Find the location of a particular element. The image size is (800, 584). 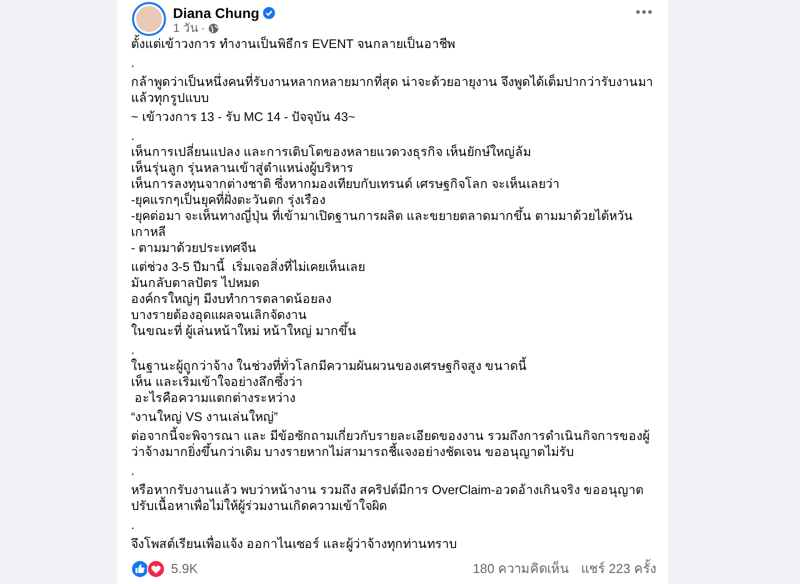

post-paragraph: ~ เข้าวงการ 13 - รับ MC 14 - ปัจจุบัน 43~ is located at coordinates (243, 117).